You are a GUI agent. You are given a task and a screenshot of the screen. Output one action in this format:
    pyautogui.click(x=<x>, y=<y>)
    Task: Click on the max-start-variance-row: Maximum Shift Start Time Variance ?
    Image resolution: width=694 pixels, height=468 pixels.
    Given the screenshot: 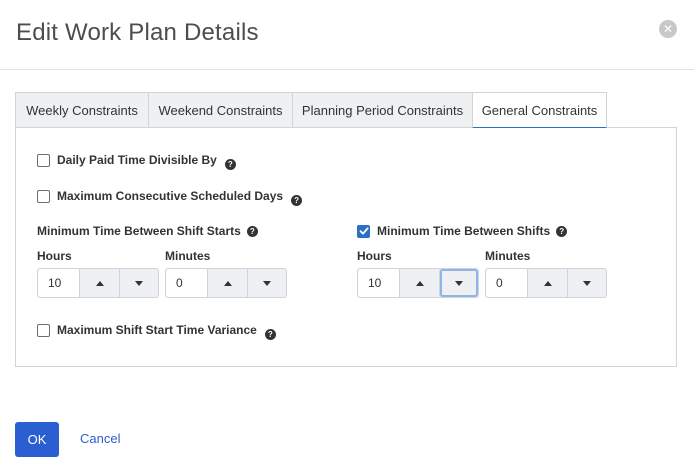 What is the action you would take?
    pyautogui.click(x=156, y=331)
    